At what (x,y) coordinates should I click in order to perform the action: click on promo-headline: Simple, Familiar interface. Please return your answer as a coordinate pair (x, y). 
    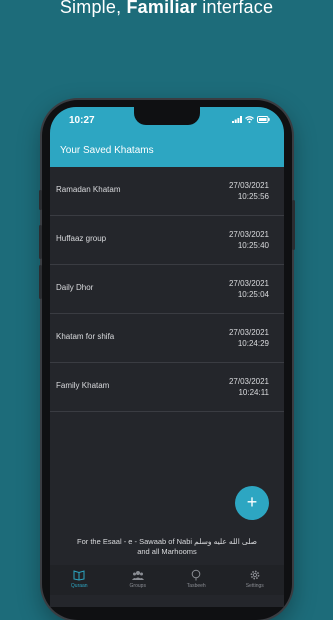
    Looking at the image, I should click on (166, 9).